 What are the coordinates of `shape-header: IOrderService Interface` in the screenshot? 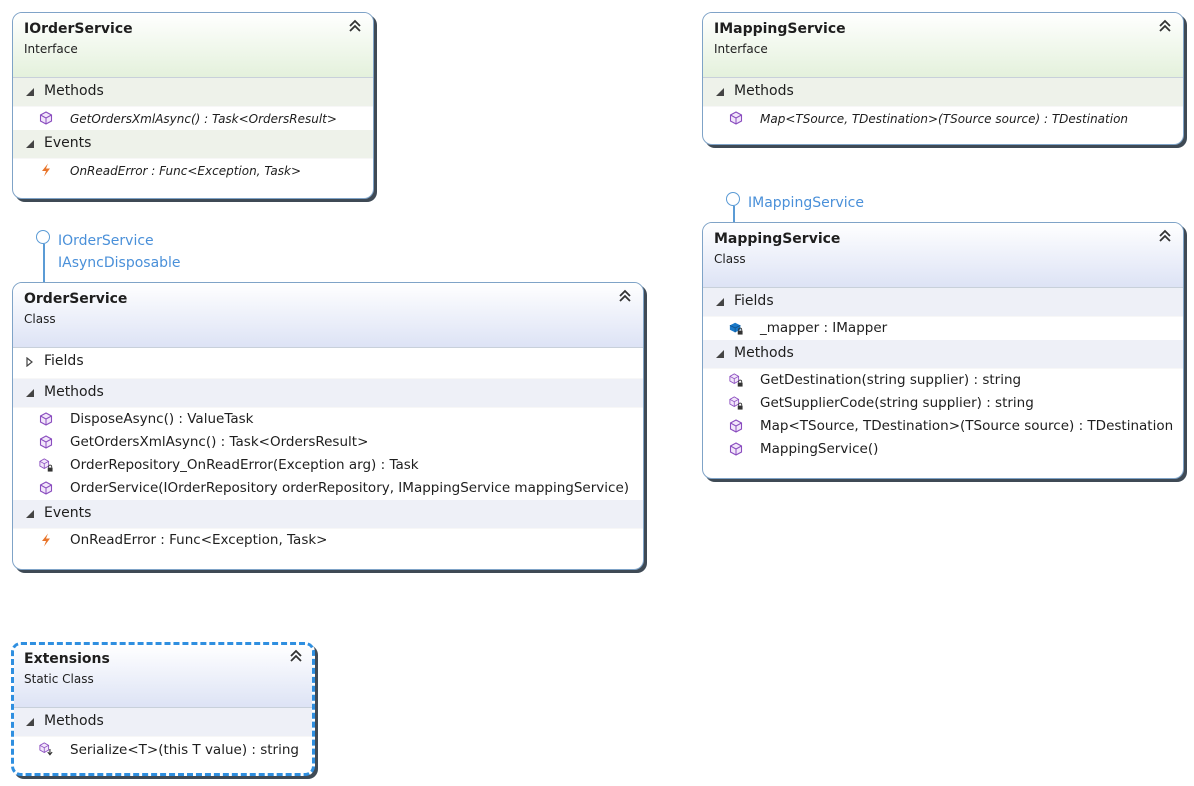 It's located at (193, 45).